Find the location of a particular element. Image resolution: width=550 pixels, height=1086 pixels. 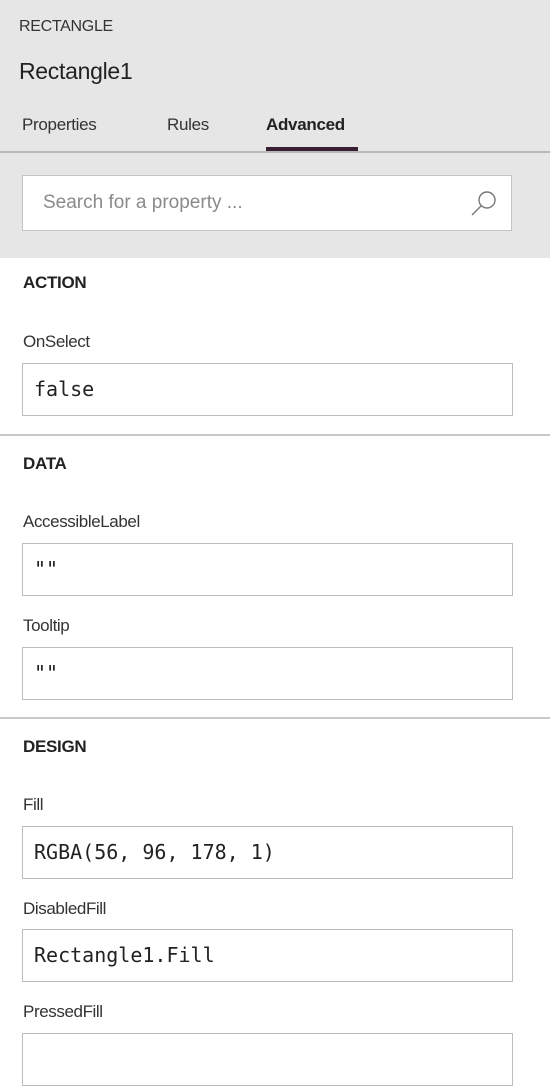

property-label-onselect: OnSelect is located at coordinates (56, 341).